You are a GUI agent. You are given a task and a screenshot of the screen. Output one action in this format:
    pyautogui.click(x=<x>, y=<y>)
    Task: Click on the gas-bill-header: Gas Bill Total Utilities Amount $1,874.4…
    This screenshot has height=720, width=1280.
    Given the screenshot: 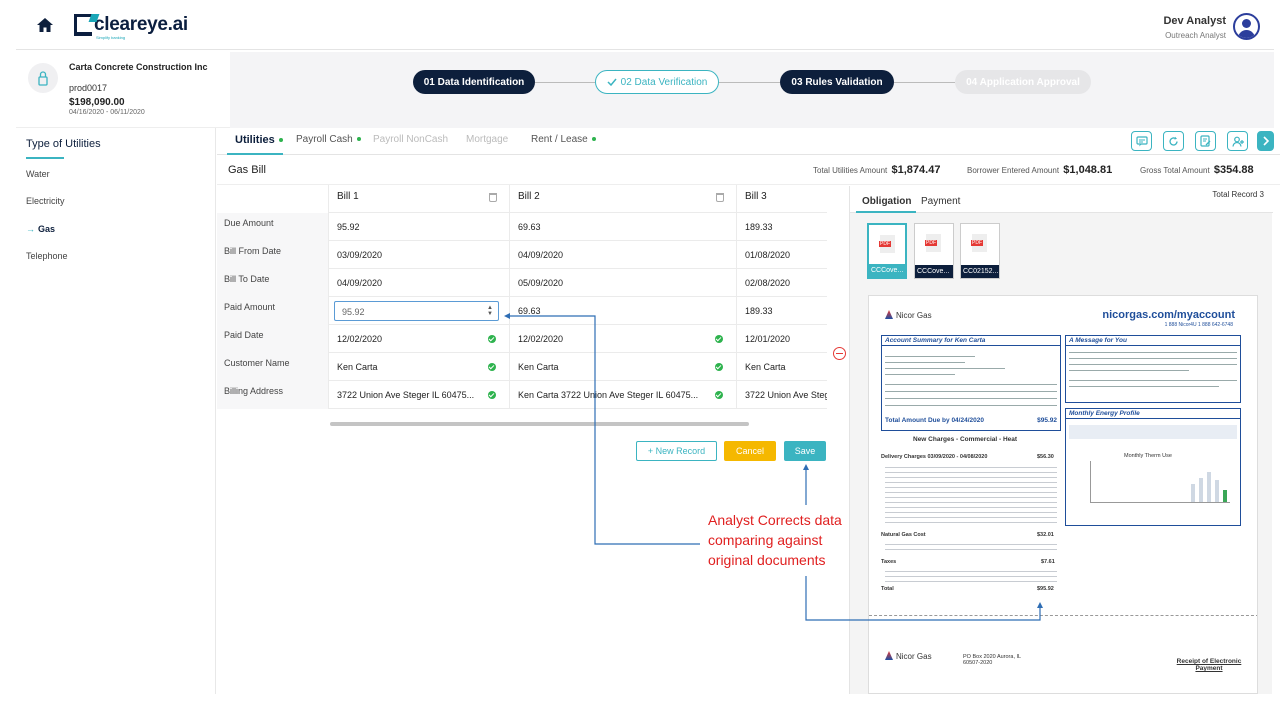 What is the action you would take?
    pyautogui.click(x=748, y=170)
    